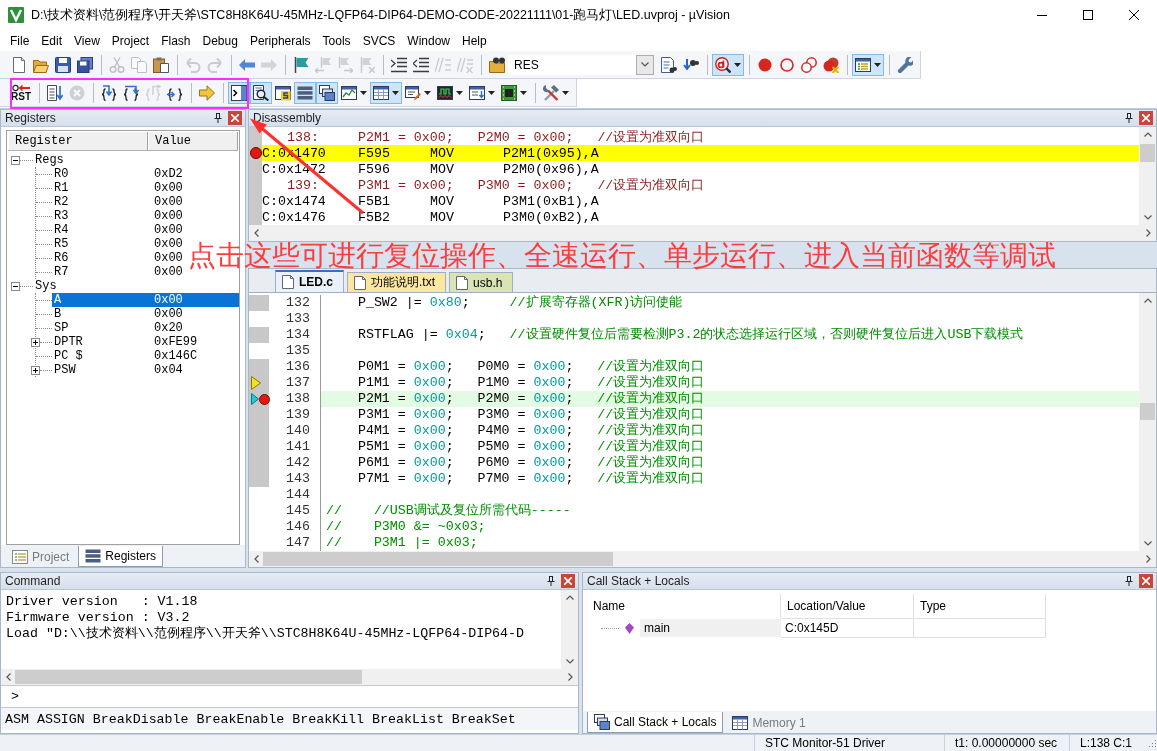 This screenshot has height=751, width=1157. I want to click on flag-forward-icon, so click(345, 64).